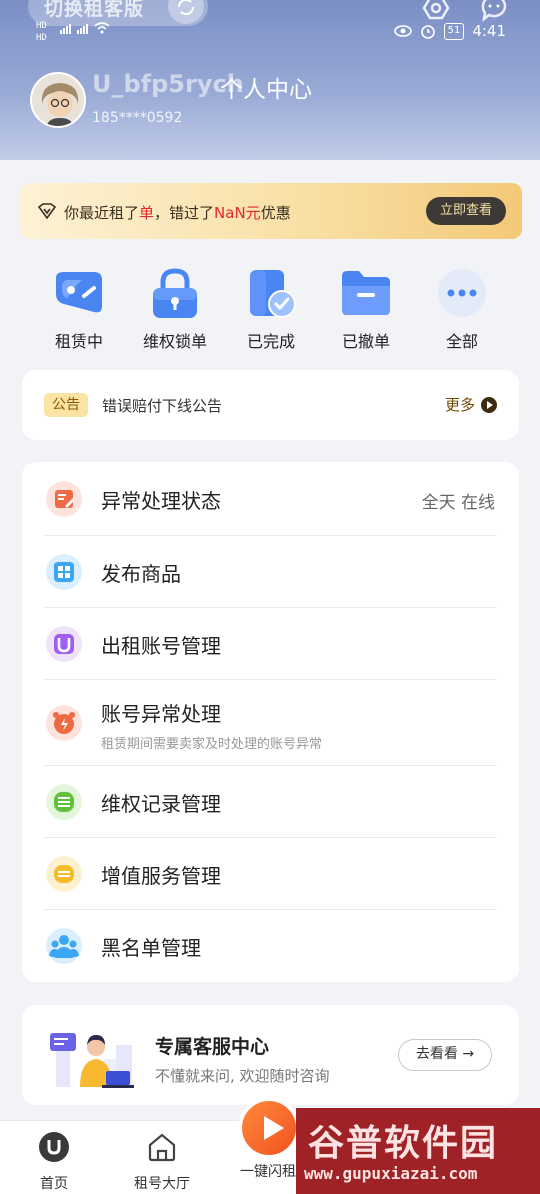 This screenshot has height=1194, width=540. I want to click on announcement-card: 公告 错误赔付下线公告 更多, so click(270, 405).